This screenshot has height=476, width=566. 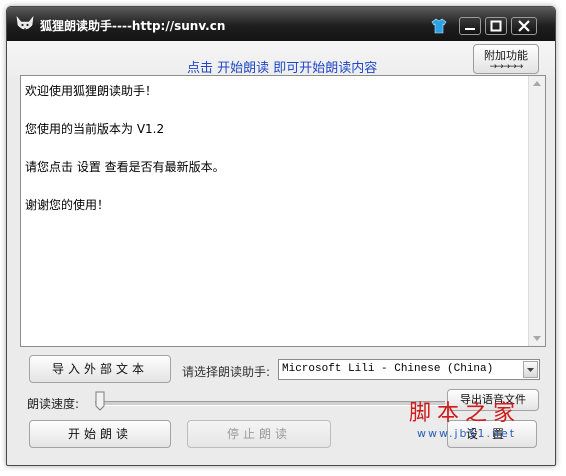 I want to click on start-reading-button: 开始朗读, so click(x=100, y=434).